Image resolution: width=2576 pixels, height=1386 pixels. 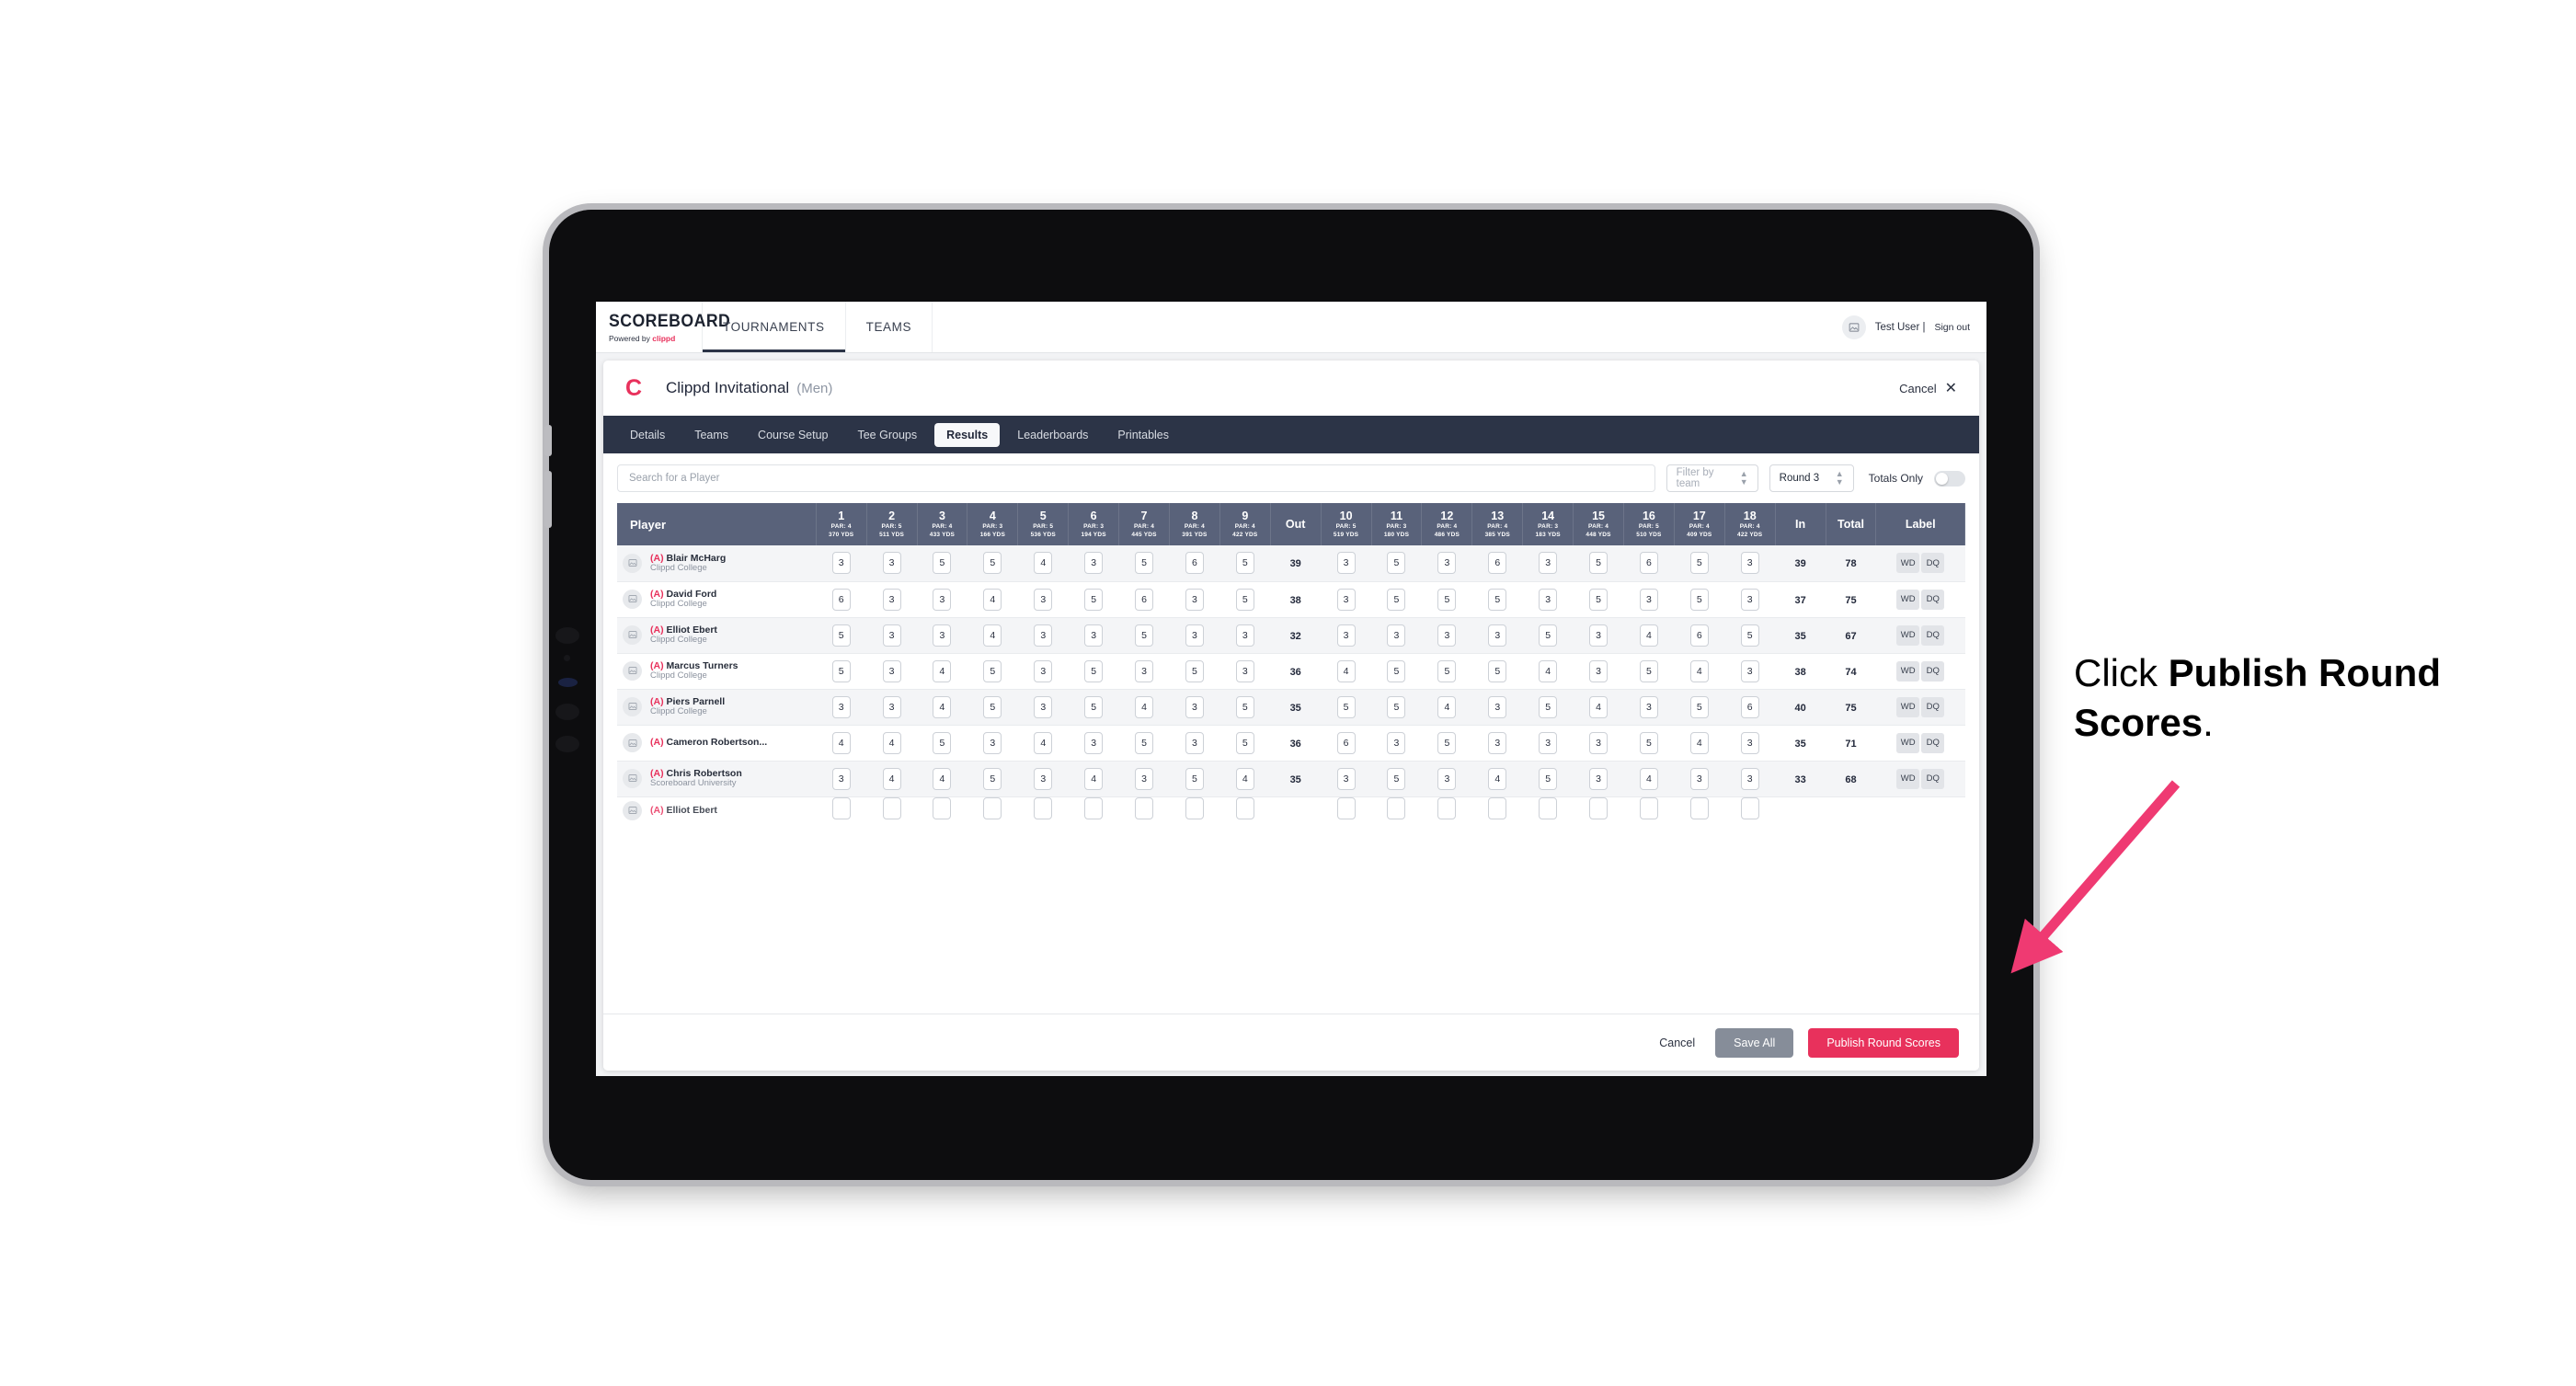 What do you see at coordinates (992, 707) in the screenshot?
I see `score-cell-hole-4: 5` at bounding box center [992, 707].